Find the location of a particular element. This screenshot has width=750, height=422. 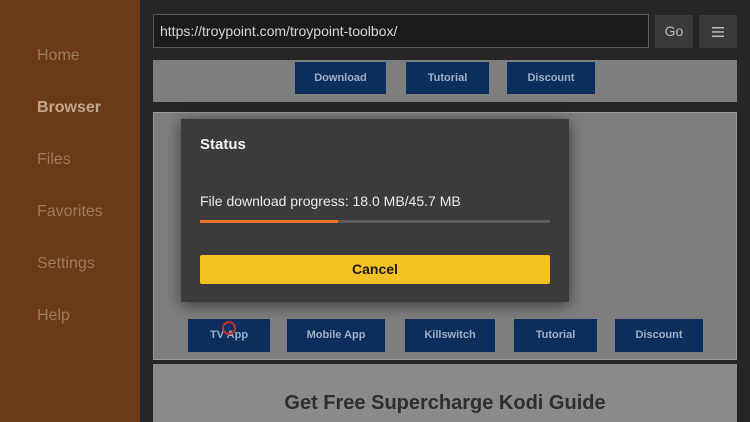

sidebar-item-home: Home is located at coordinates (58, 56).